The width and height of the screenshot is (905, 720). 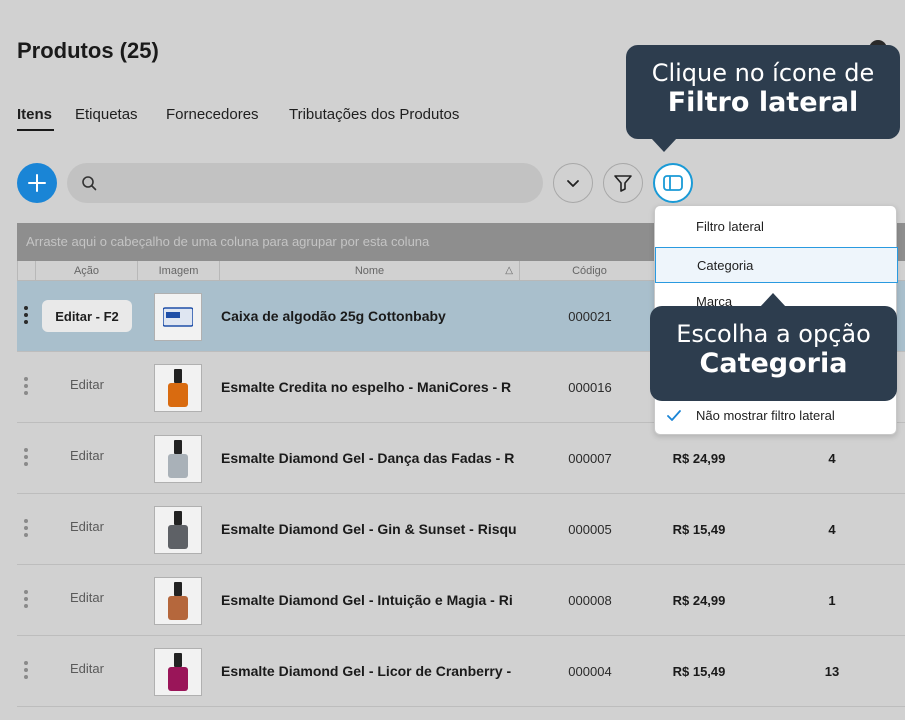 What do you see at coordinates (88, 50) in the screenshot?
I see `page-title: Produtos (25)` at bounding box center [88, 50].